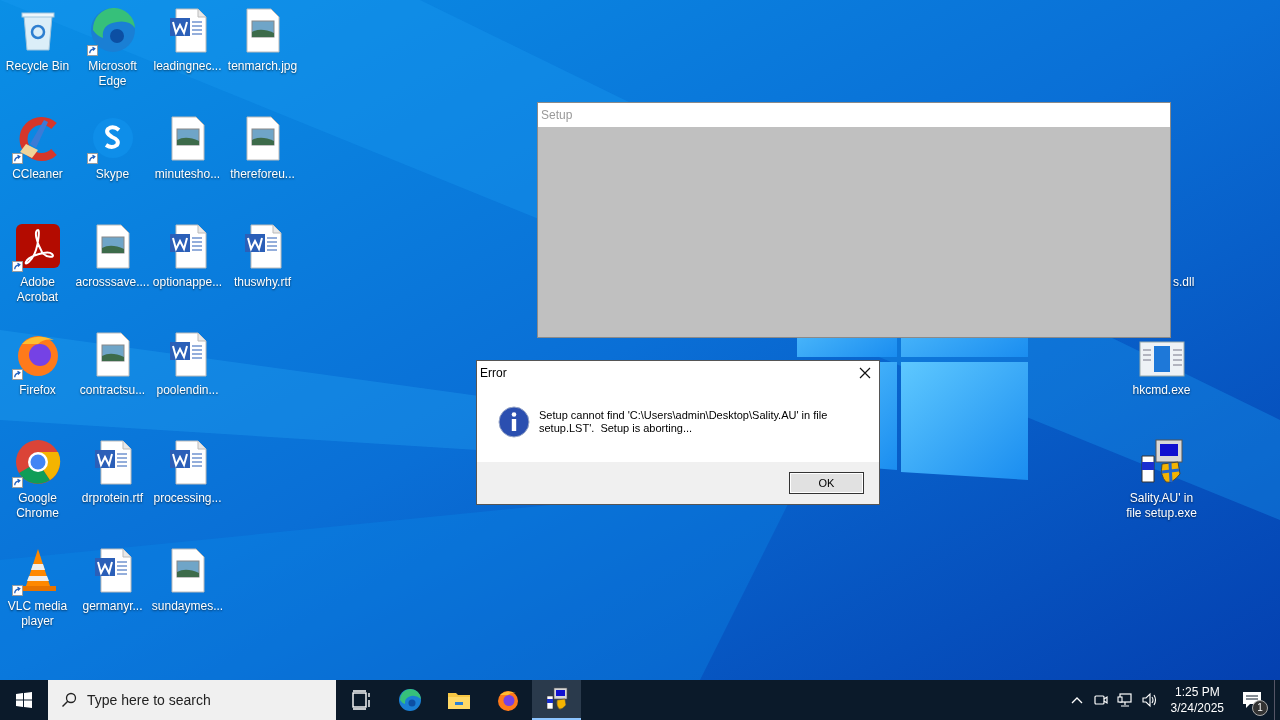  Describe the element at coordinates (262, 66) in the screenshot. I see `icon-label: tenmarch.jpg` at that location.